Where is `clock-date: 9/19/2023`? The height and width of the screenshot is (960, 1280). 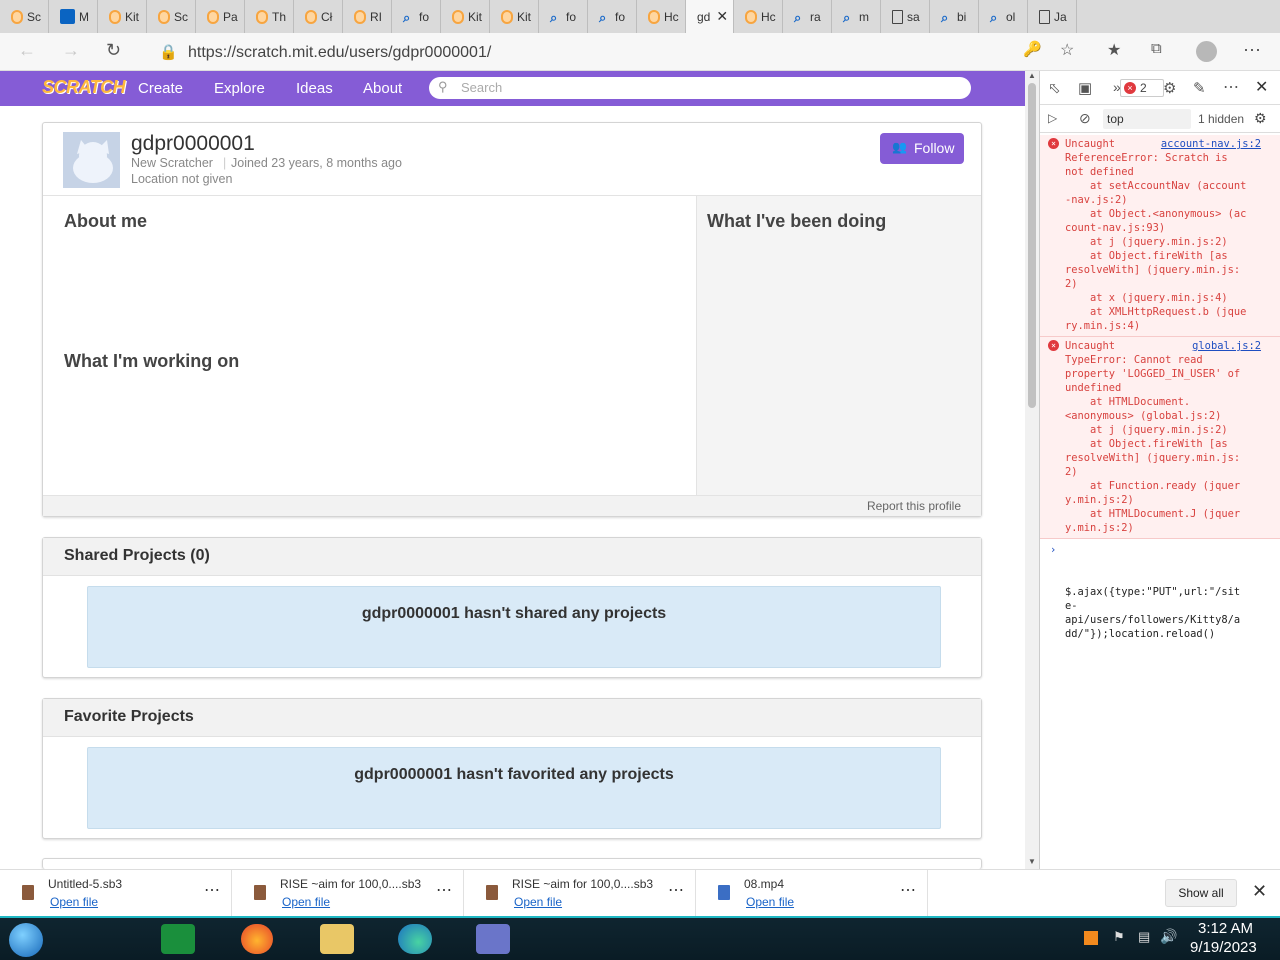
clock-date: 9/19/2023 is located at coordinates (1223, 947).